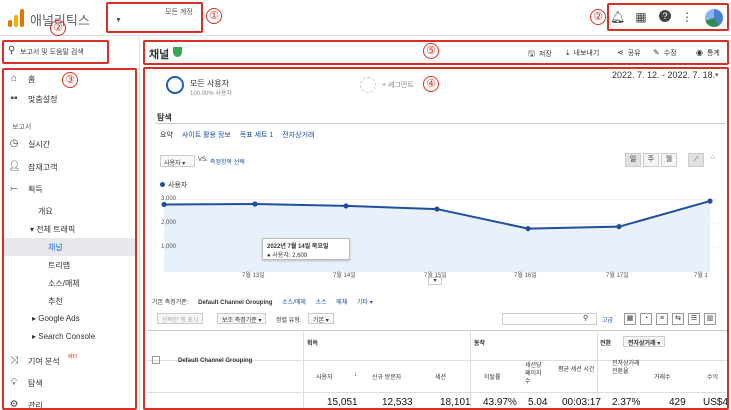 Image resolution: width=731 pixels, height=410 pixels. I want to click on column-header-transactions: 거래수, so click(662, 376).